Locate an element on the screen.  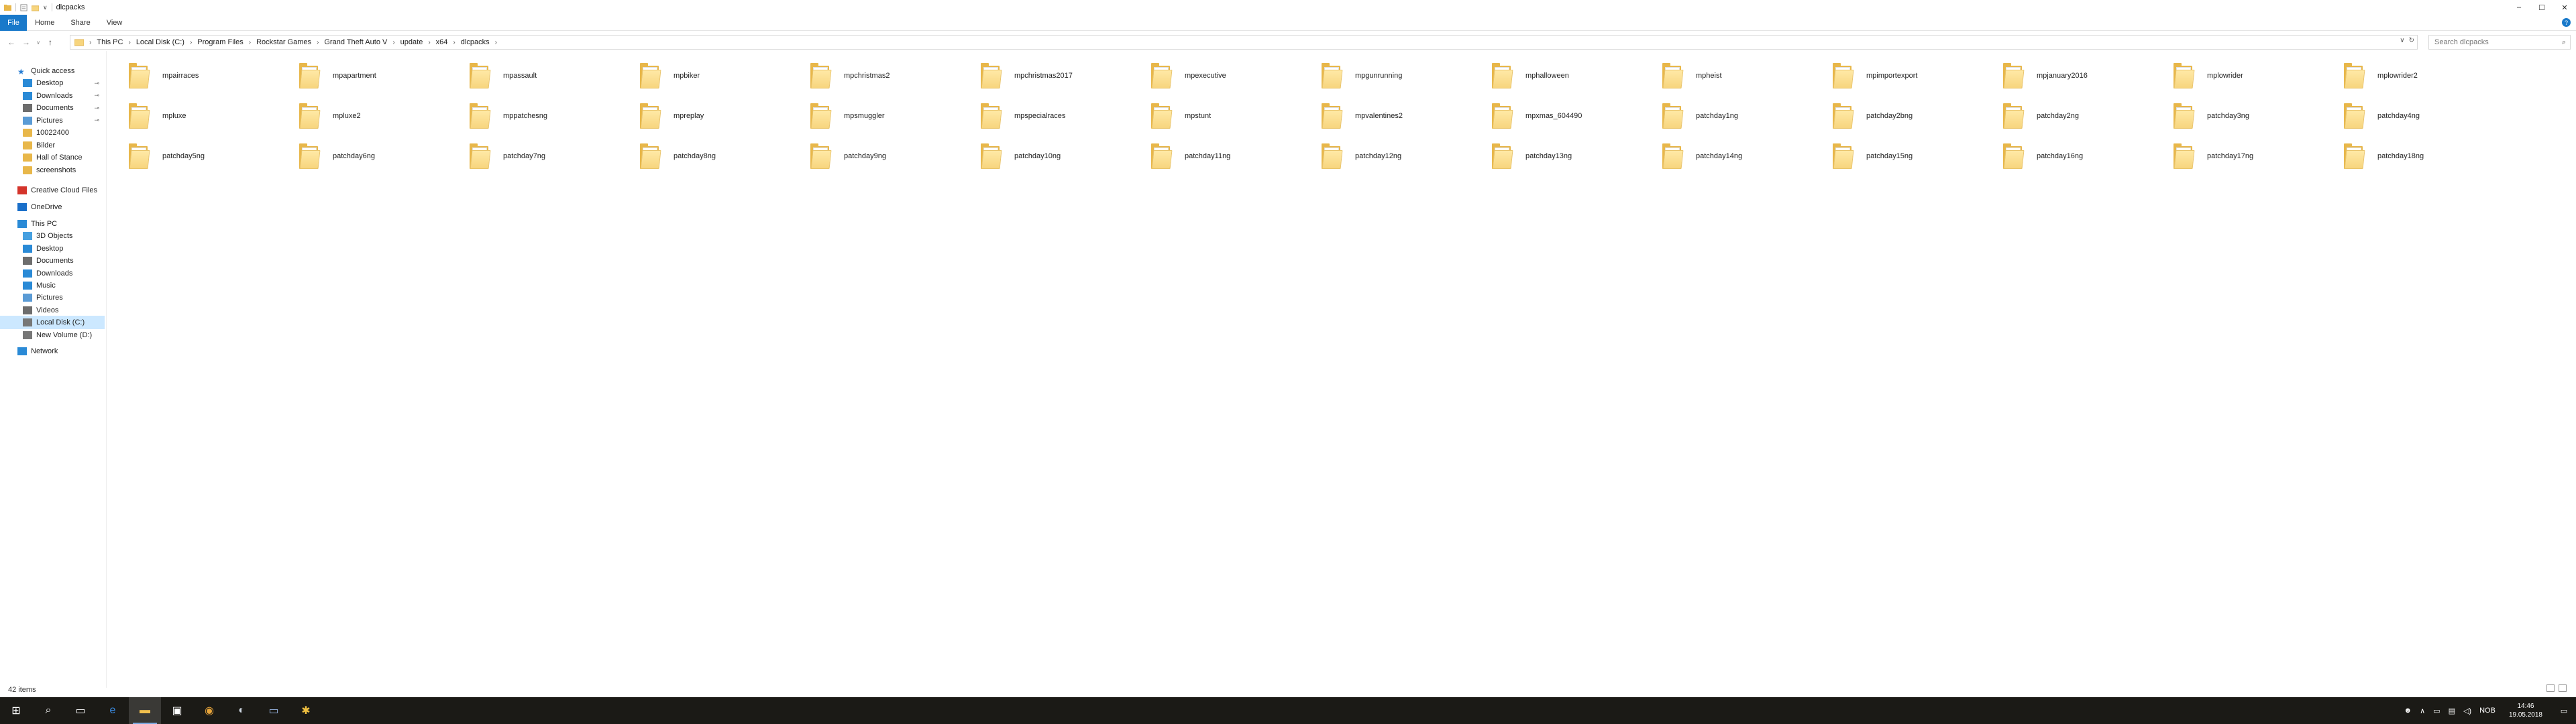
action-center-icon: ▭ is located at coordinates (2564, 710).